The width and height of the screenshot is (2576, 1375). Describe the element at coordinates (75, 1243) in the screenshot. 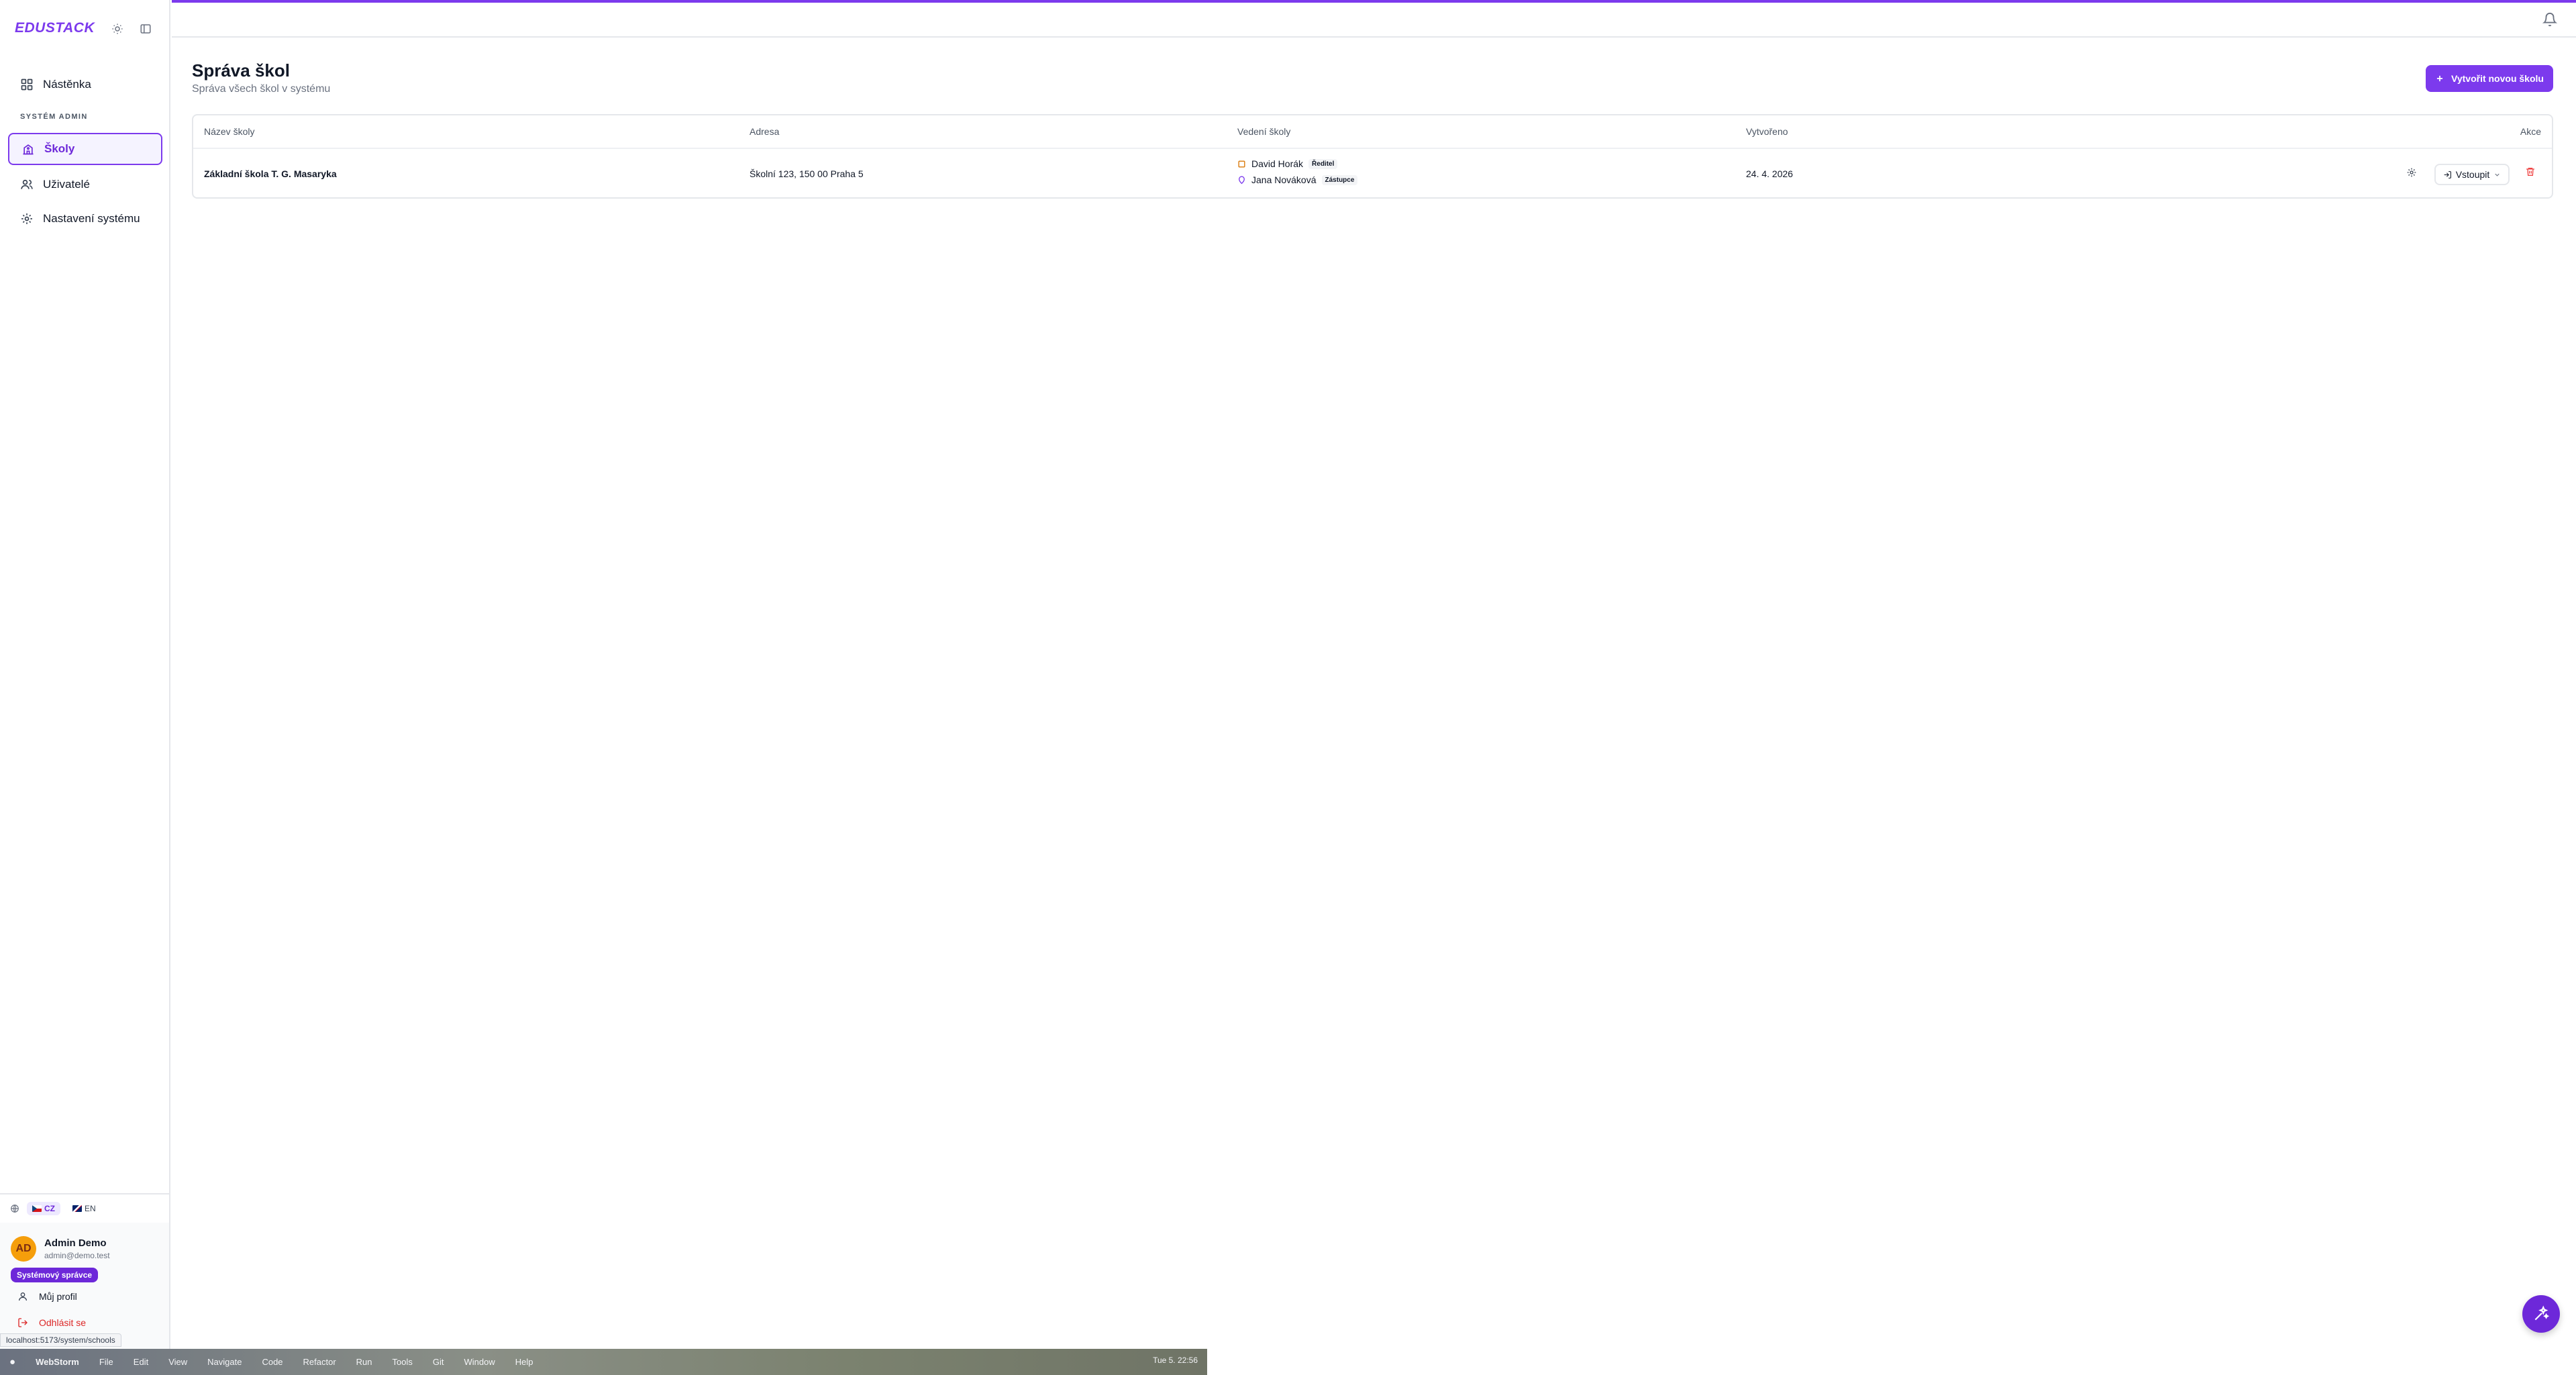

I see `user-name: Admin Demo` at that location.